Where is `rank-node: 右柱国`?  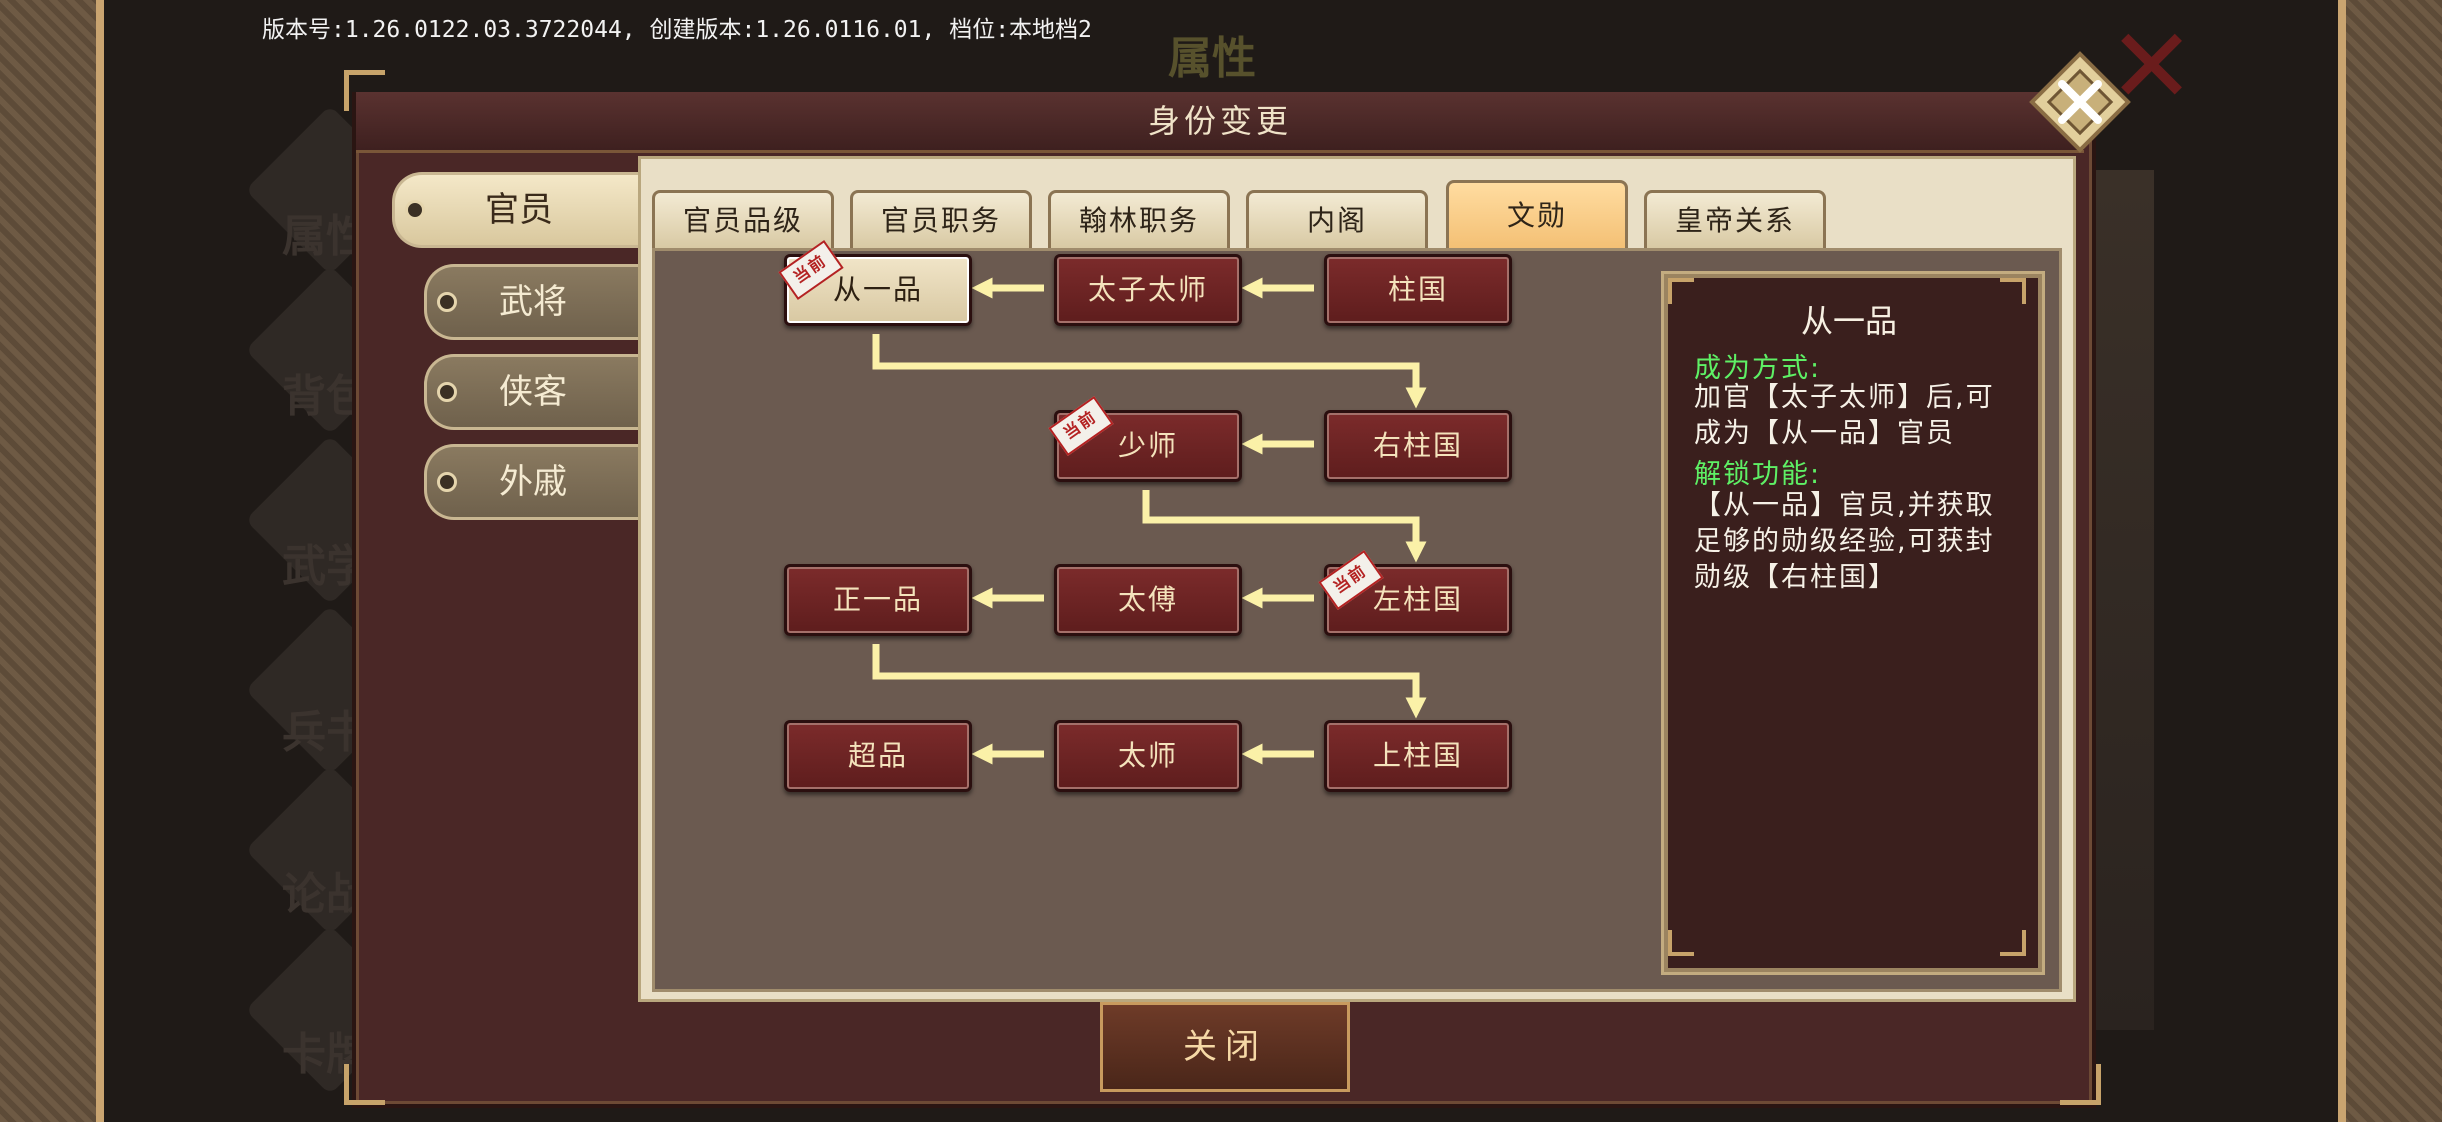
rank-node: 右柱国 is located at coordinates (1418, 446).